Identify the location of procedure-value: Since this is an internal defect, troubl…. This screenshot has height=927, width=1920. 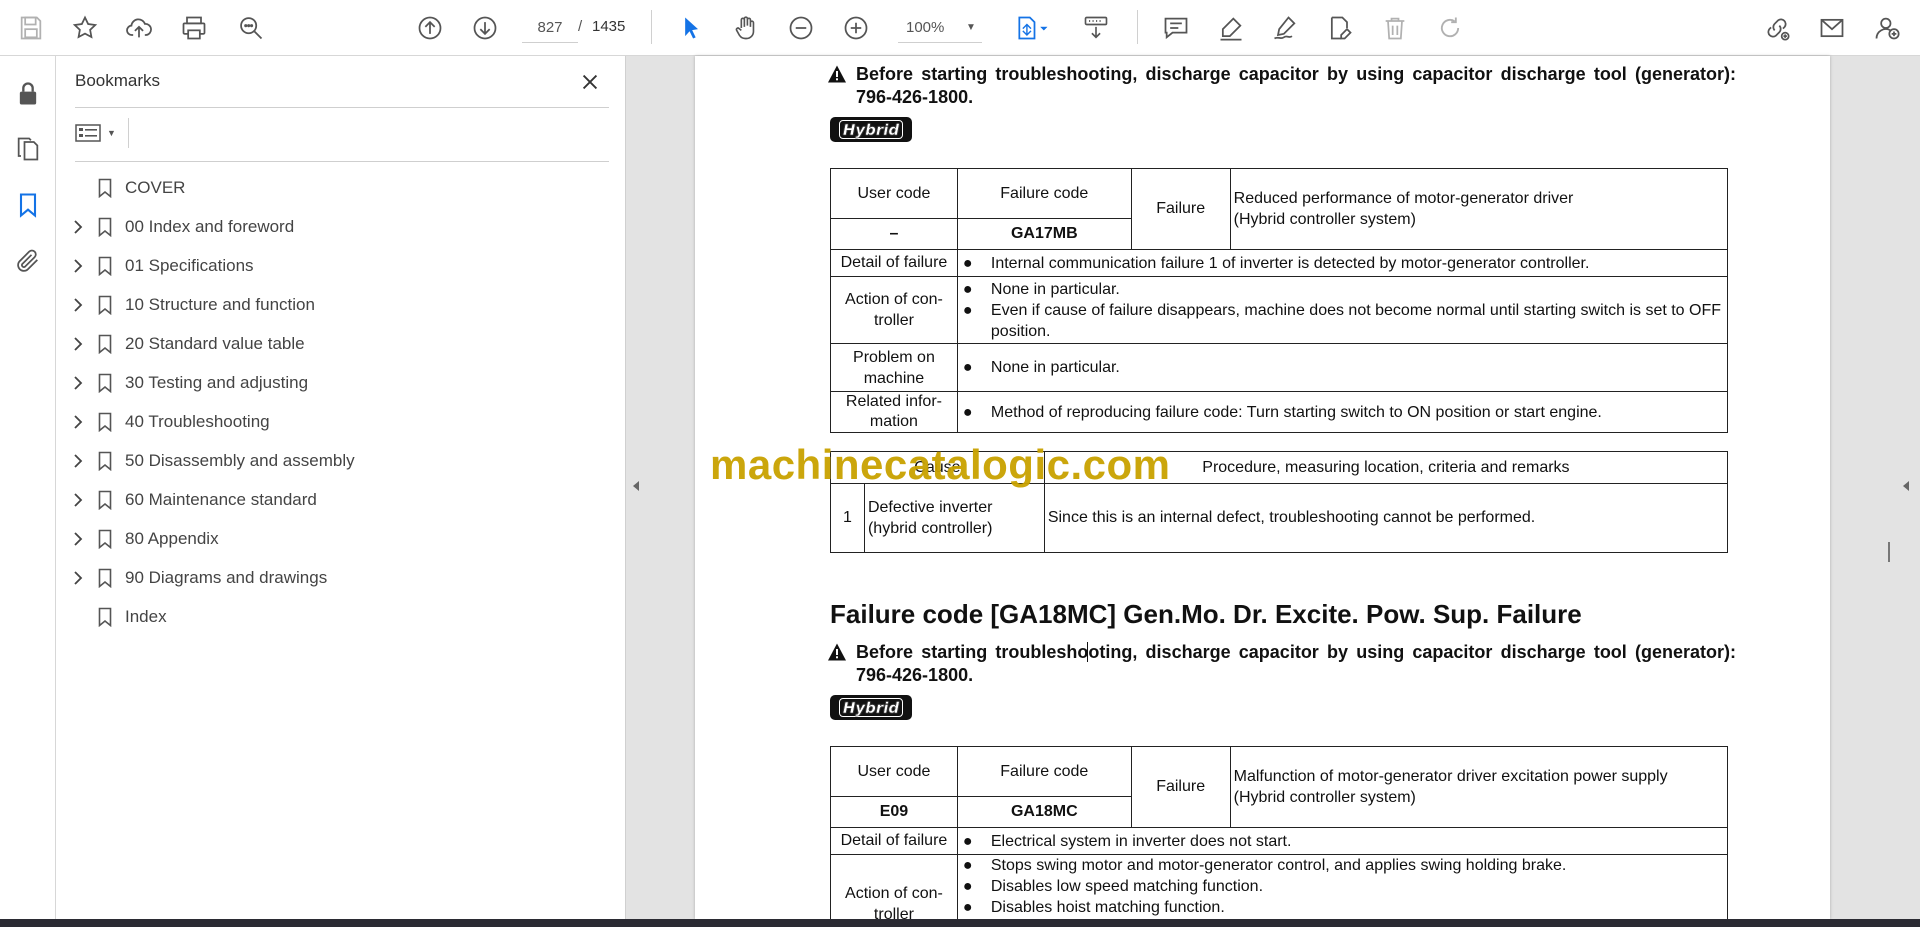
(1386, 518).